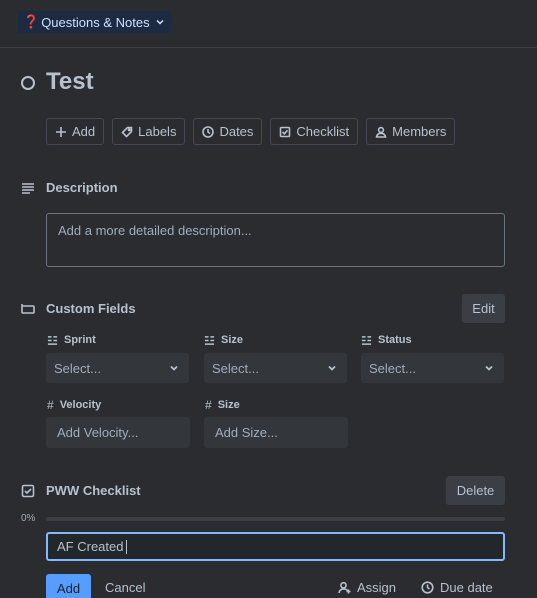 This screenshot has height=598, width=537. What do you see at coordinates (483, 308) in the screenshot?
I see `edit-custom-fields-button: Edit` at bounding box center [483, 308].